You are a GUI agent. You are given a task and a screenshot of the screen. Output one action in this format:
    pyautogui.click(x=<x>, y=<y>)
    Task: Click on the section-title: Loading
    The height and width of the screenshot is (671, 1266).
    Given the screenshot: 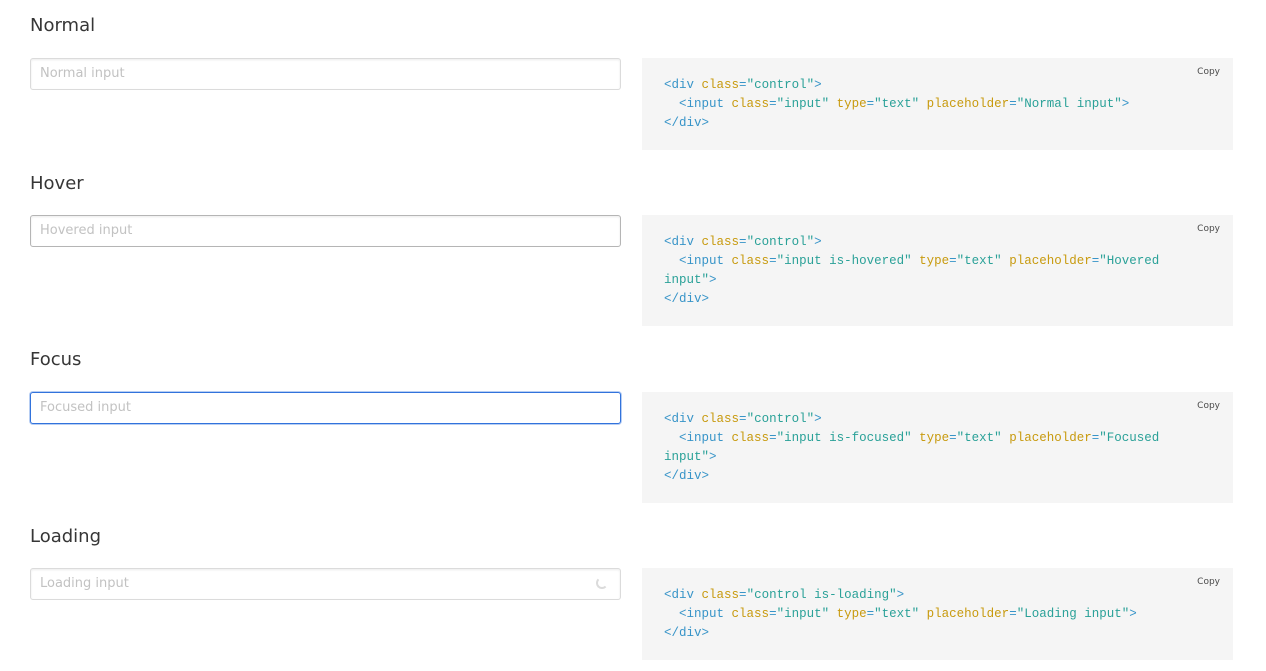 What is the action you would take?
    pyautogui.click(x=66, y=536)
    